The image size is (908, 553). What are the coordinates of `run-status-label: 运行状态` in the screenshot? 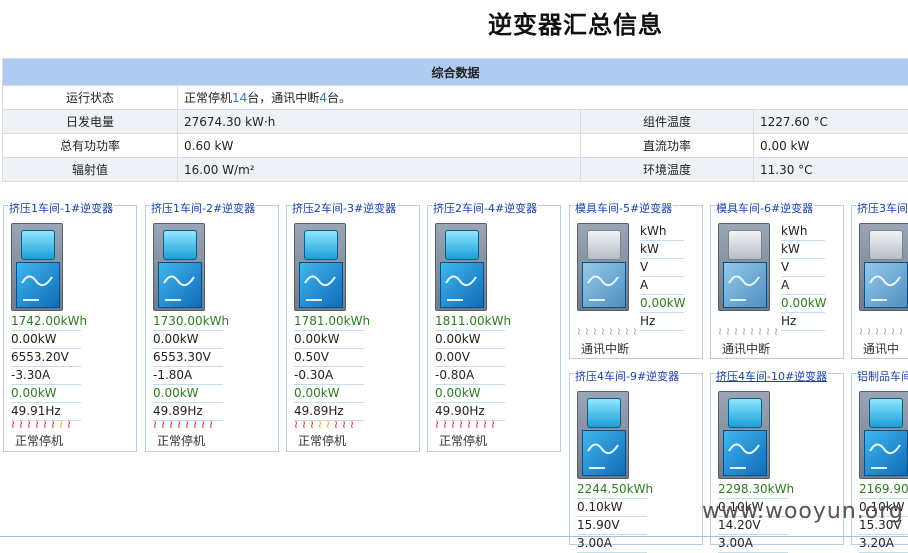 It's located at (90, 98).